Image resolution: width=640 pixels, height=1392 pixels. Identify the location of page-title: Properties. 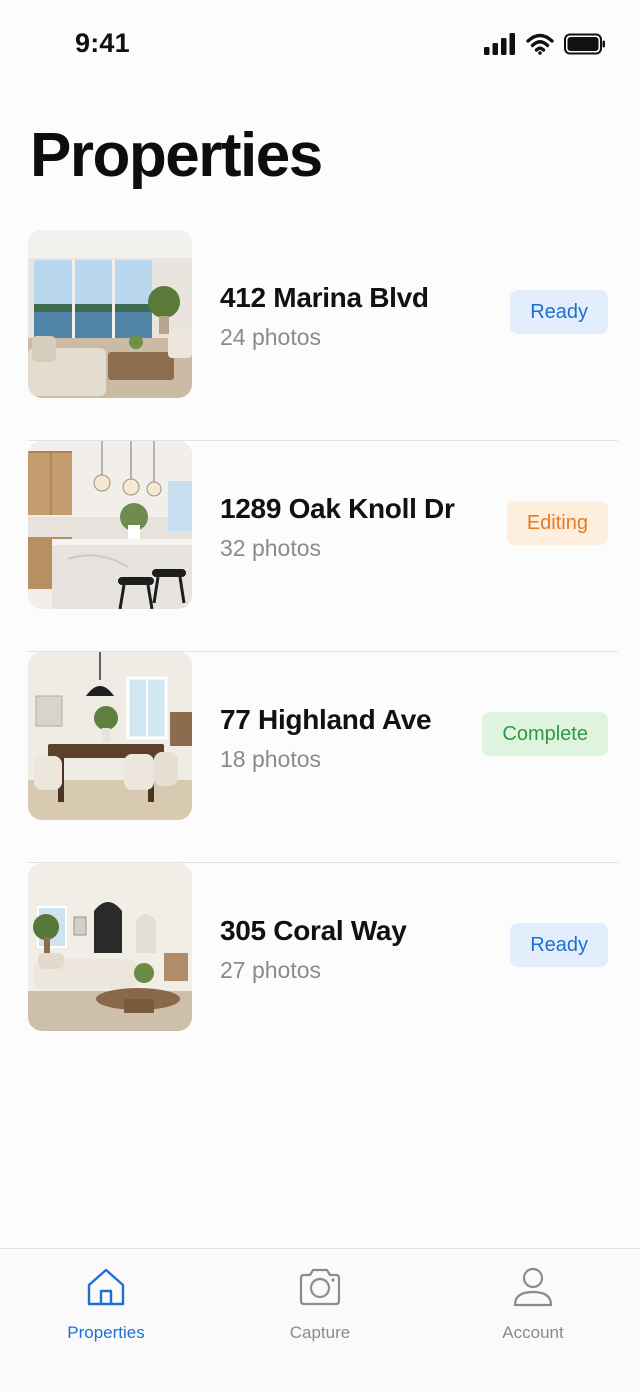
(176, 155).